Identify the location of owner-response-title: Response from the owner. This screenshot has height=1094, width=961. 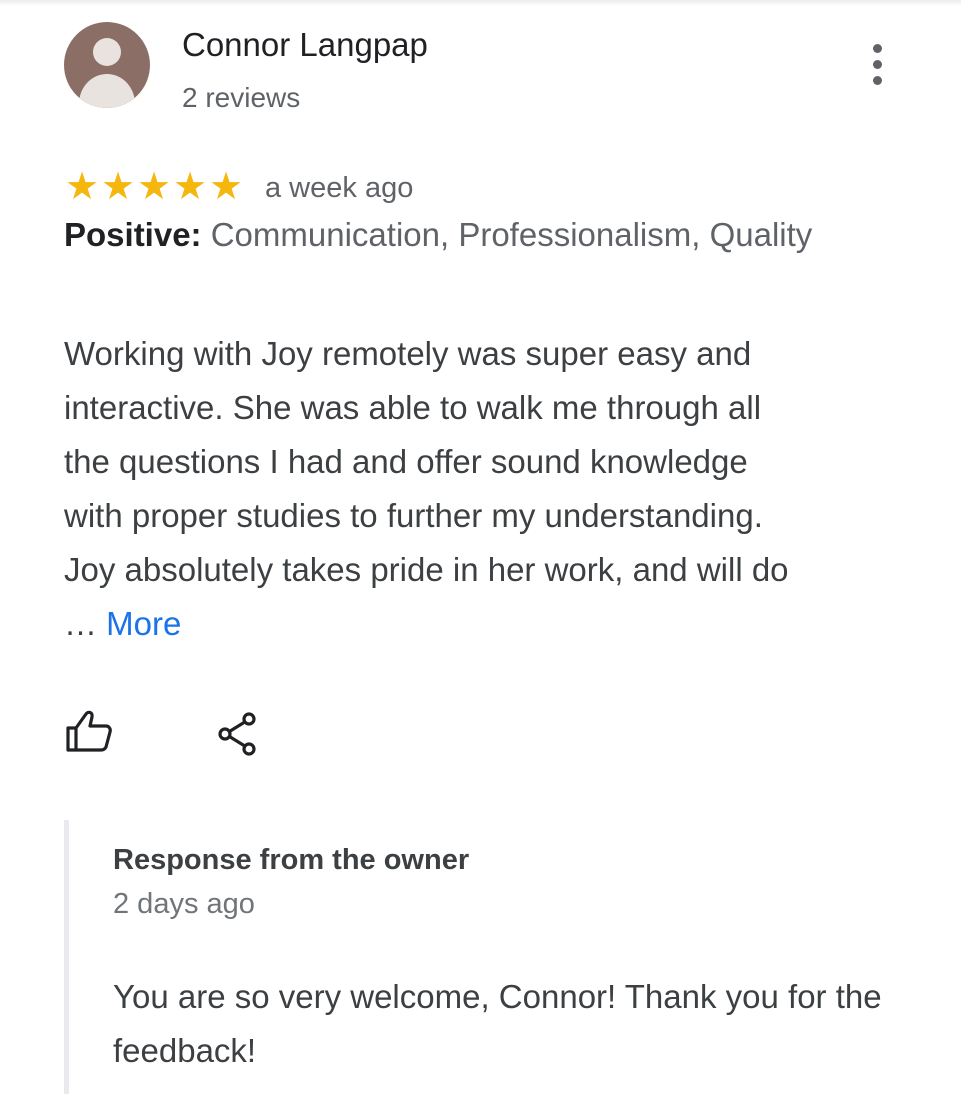
(291, 860).